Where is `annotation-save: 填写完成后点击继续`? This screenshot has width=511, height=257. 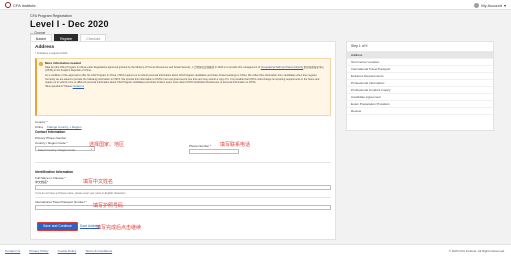
annotation-save: 填写完成后点击继续 is located at coordinates (119, 228).